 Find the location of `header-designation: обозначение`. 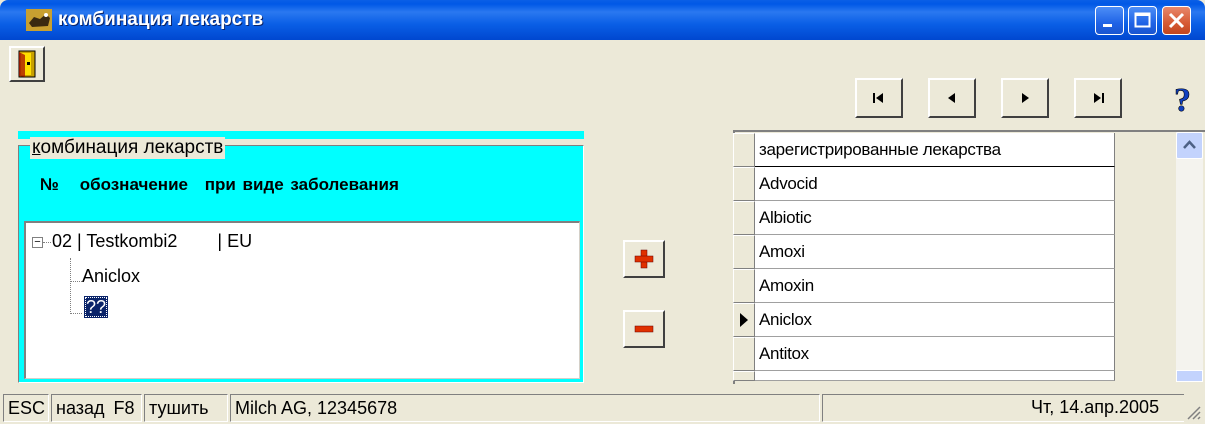

header-designation: обозначение is located at coordinates (133, 184).